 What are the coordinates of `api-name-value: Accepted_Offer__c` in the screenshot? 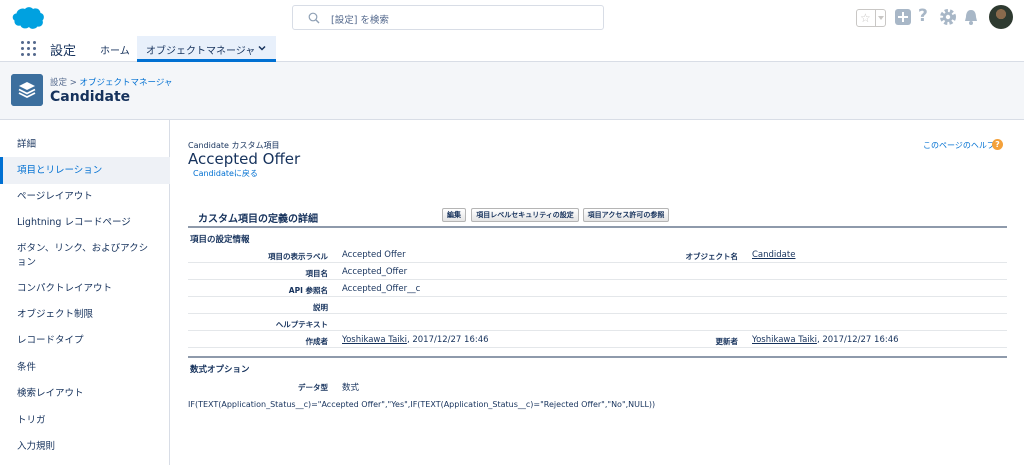 It's located at (381, 289).